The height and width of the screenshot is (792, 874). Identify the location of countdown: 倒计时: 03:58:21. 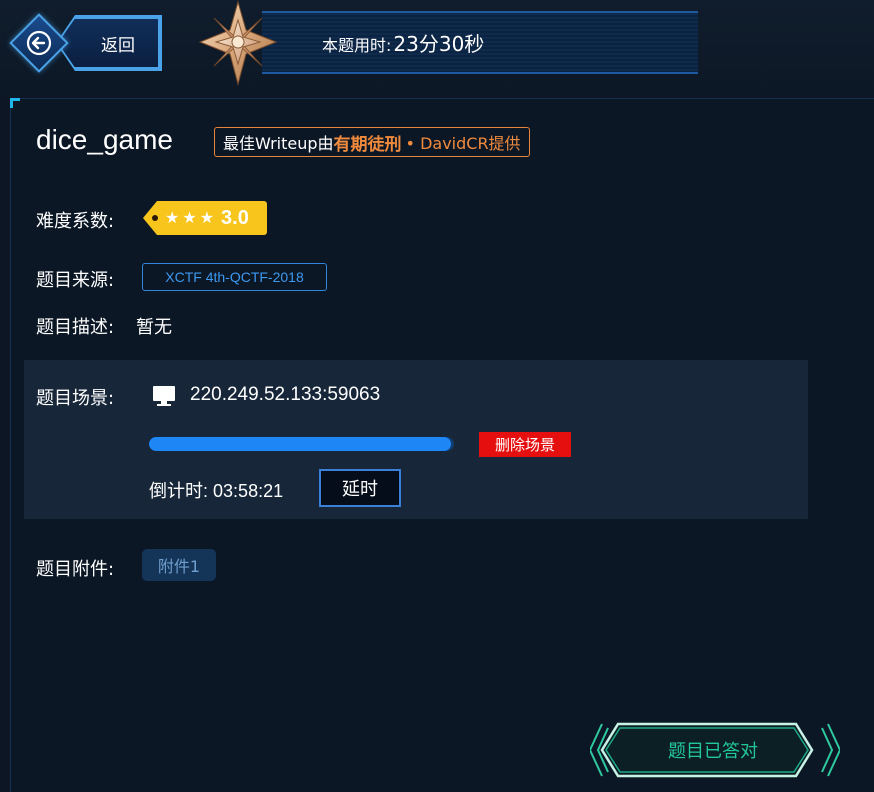
(216, 490).